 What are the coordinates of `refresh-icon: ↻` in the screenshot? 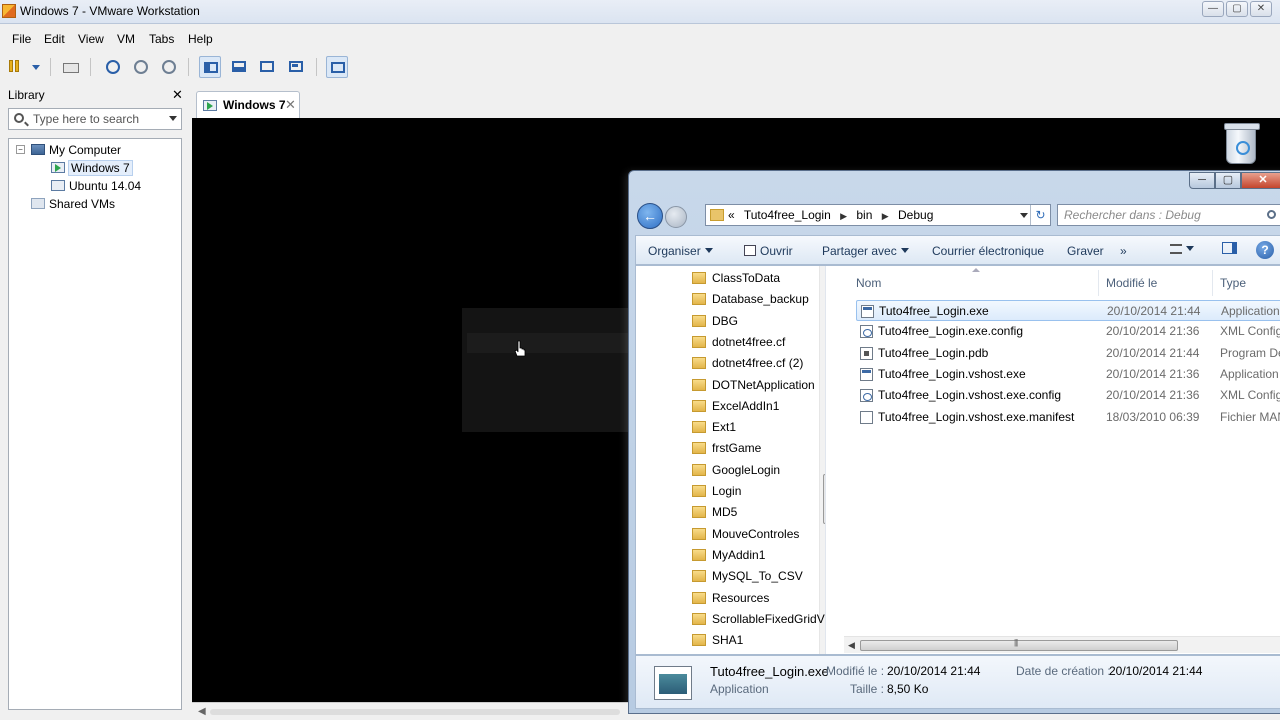 It's located at (1040, 215).